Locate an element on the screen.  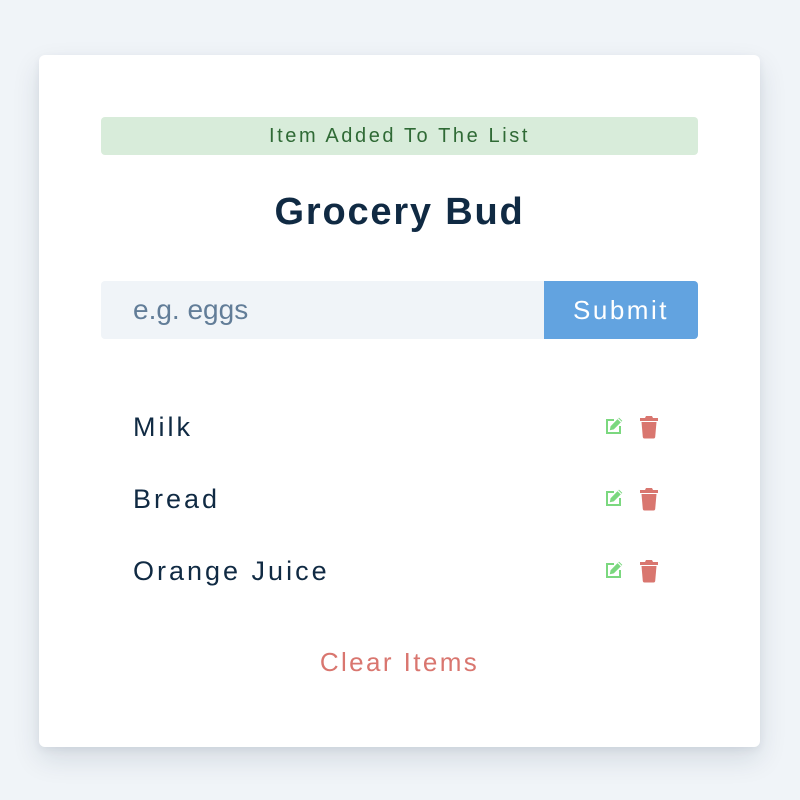
grocery-item-label: Bread is located at coordinates (177, 499).